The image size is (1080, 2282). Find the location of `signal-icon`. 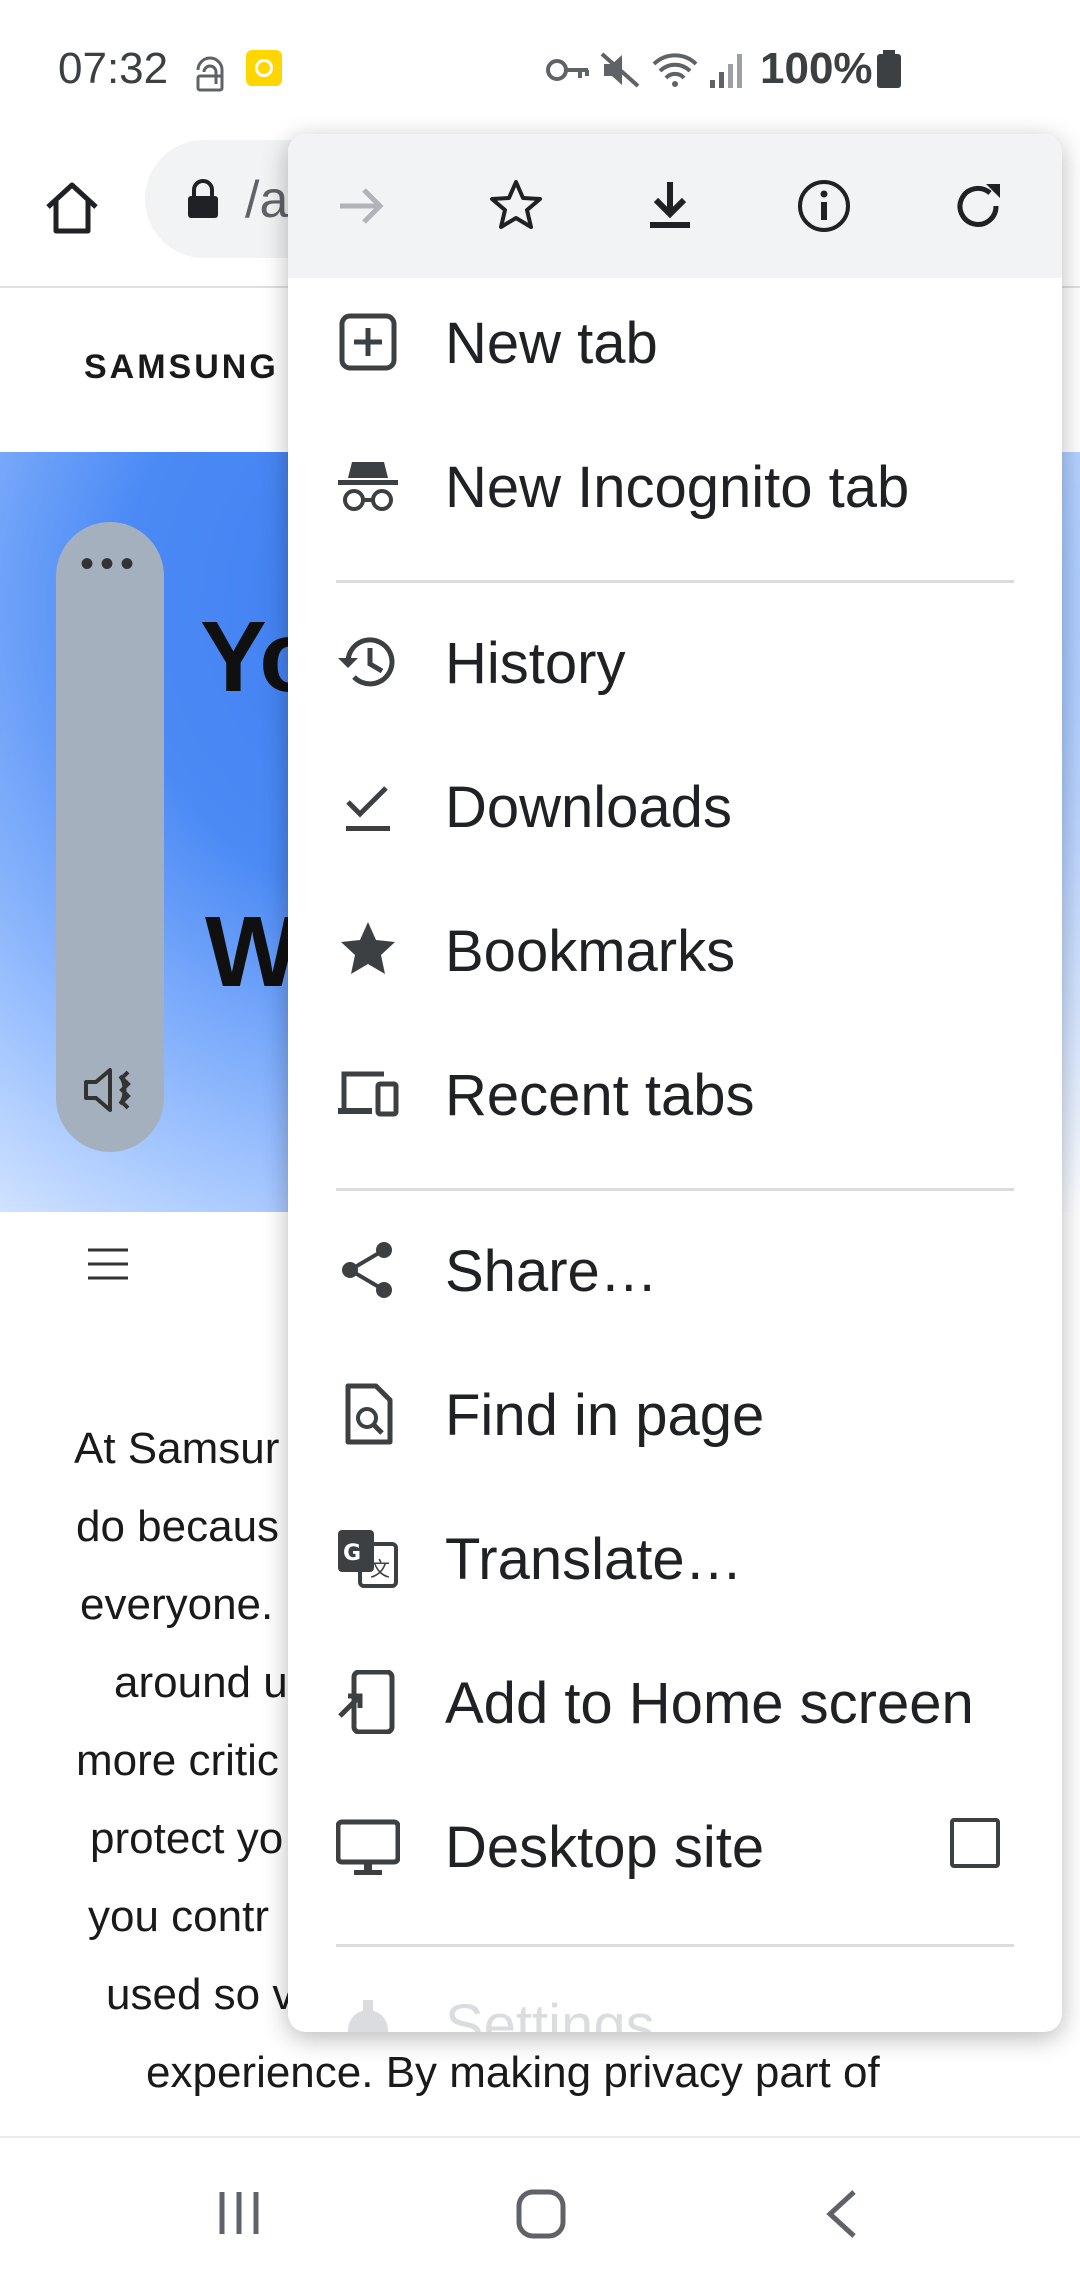

signal-icon is located at coordinates (726, 71).